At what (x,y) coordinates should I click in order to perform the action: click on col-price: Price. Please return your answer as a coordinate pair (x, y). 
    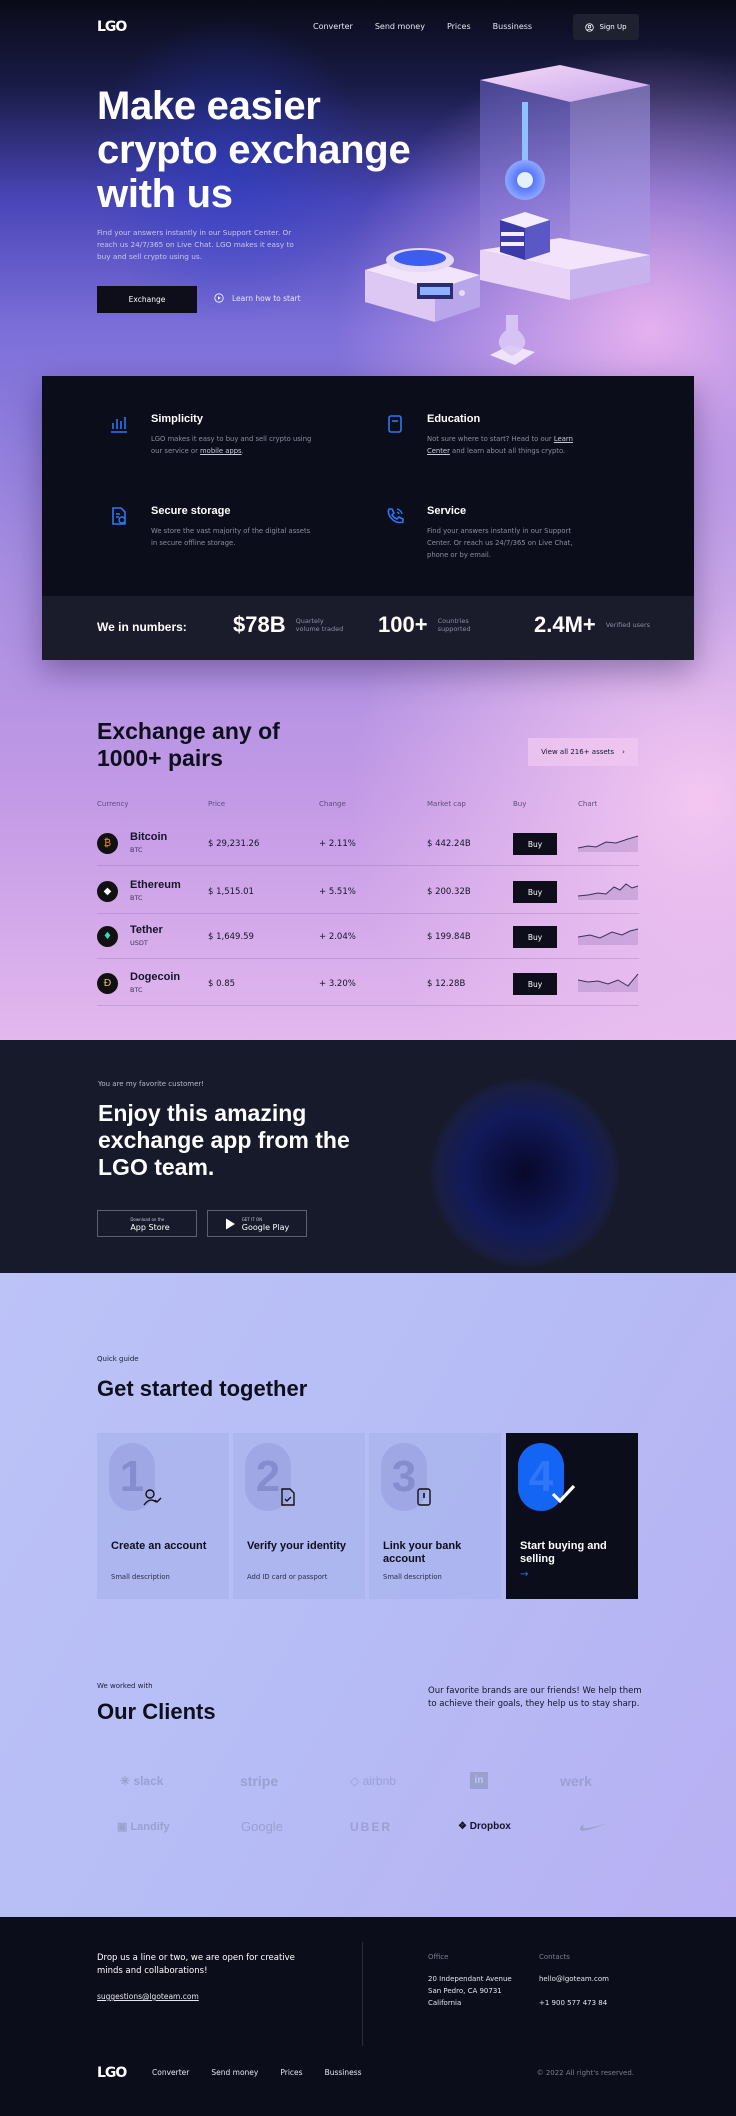
    Looking at the image, I should click on (217, 804).